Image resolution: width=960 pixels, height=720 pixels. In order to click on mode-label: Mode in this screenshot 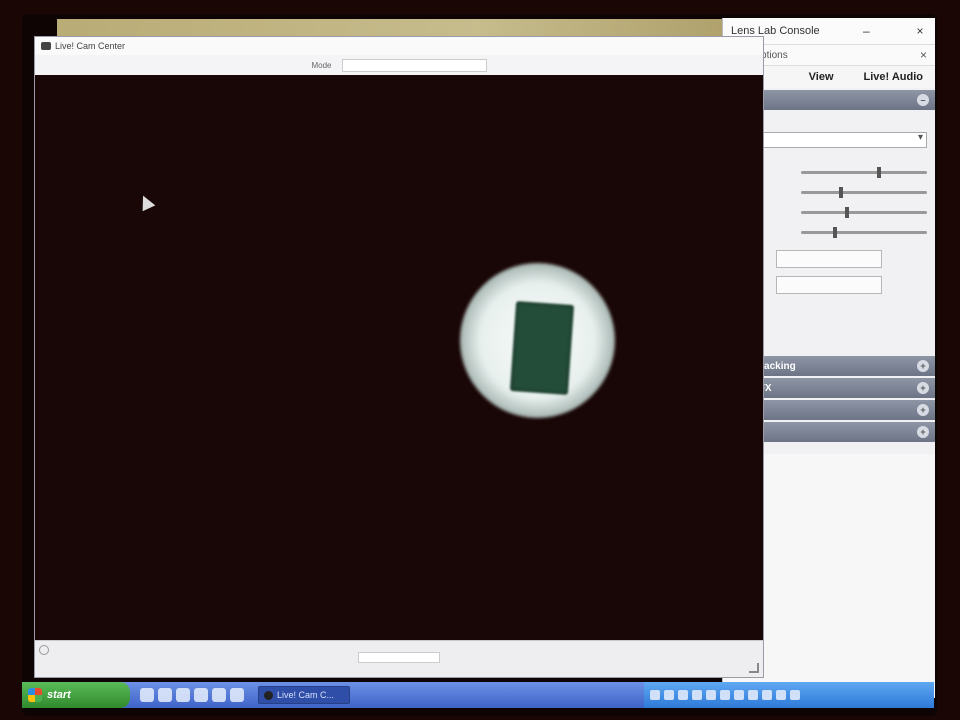, I will do `click(321, 65)`.